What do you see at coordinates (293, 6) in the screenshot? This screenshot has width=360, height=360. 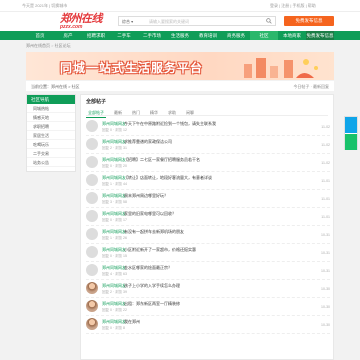 I see `top-bar-right: 登录 | 注册 | 手机版 | 帮助` at bounding box center [293, 6].